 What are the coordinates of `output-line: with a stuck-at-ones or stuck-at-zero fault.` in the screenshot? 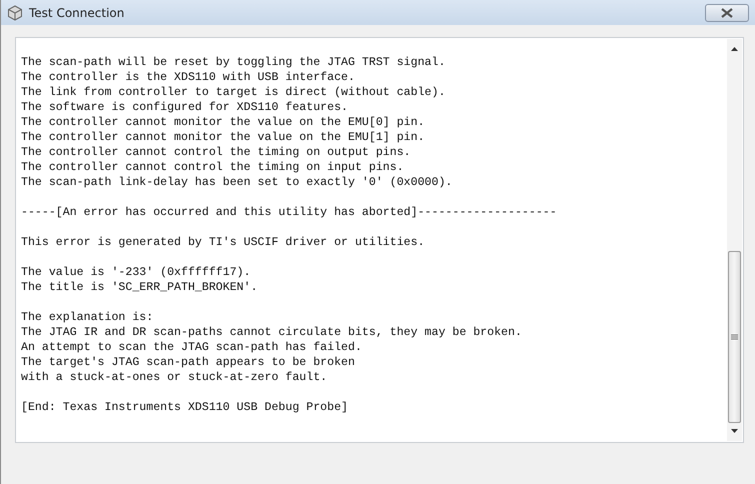 It's located at (174, 377).